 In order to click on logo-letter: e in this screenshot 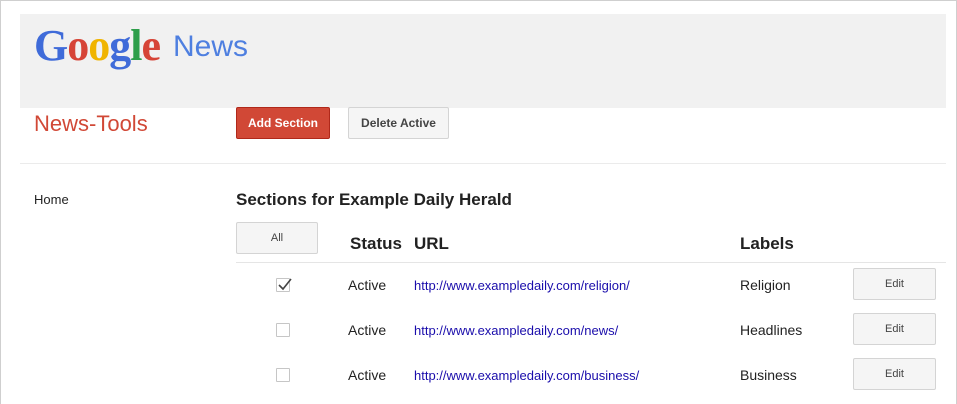, I will do `click(151, 45)`.